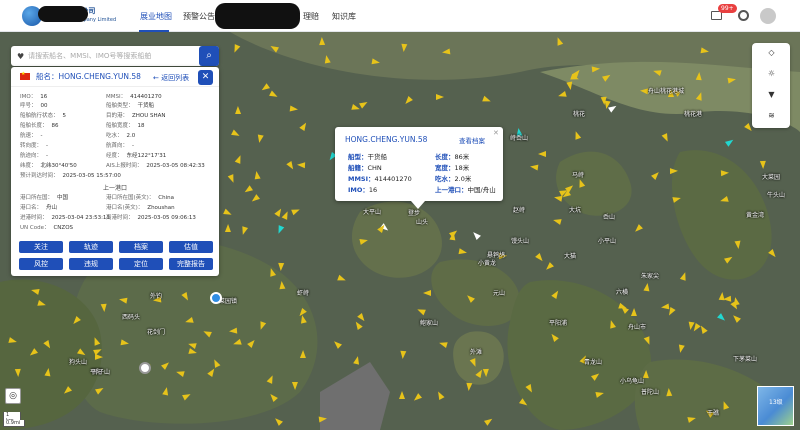 This screenshot has height=430, width=800. What do you see at coordinates (367, 157) in the screenshot?
I see `popup-field: 船型：干货船` at bounding box center [367, 157].